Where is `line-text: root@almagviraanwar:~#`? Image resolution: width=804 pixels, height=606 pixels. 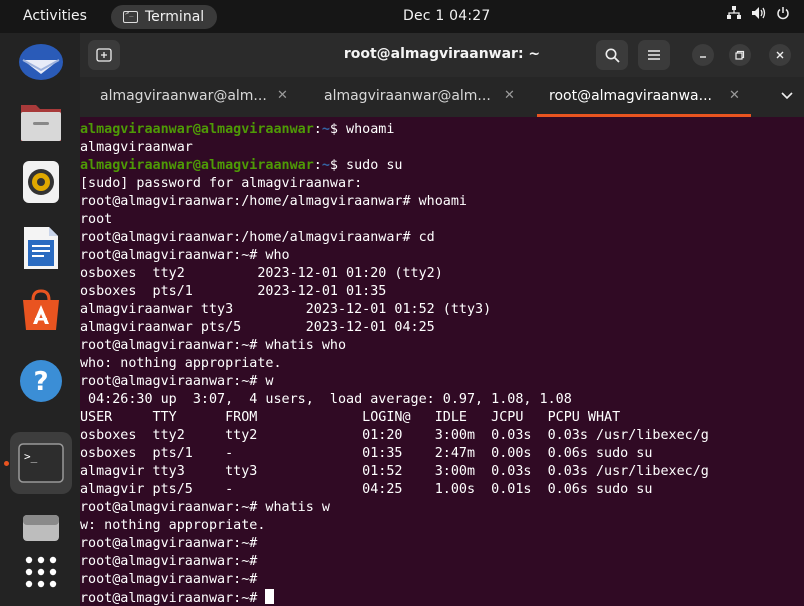
line-text: root@almagviraanwar:~# is located at coordinates (173, 598).